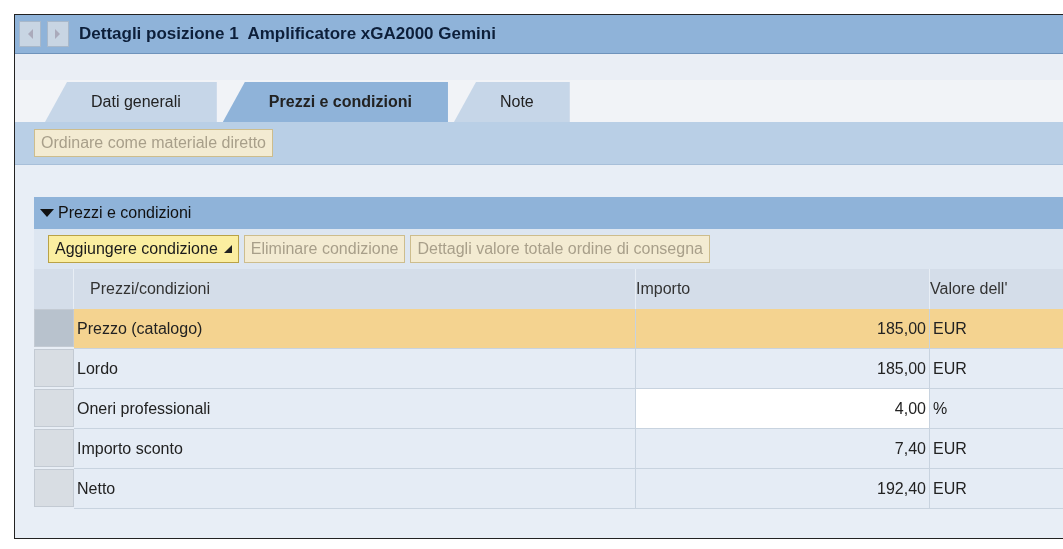 This screenshot has height=549, width=1063. I want to click on toolbar-button: Aggiungere condizione, so click(143, 249).